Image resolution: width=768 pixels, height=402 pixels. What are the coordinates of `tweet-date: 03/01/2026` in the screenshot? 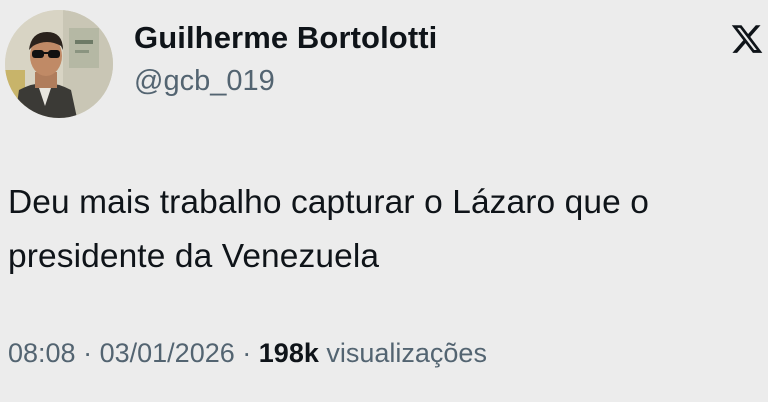 It's located at (167, 353).